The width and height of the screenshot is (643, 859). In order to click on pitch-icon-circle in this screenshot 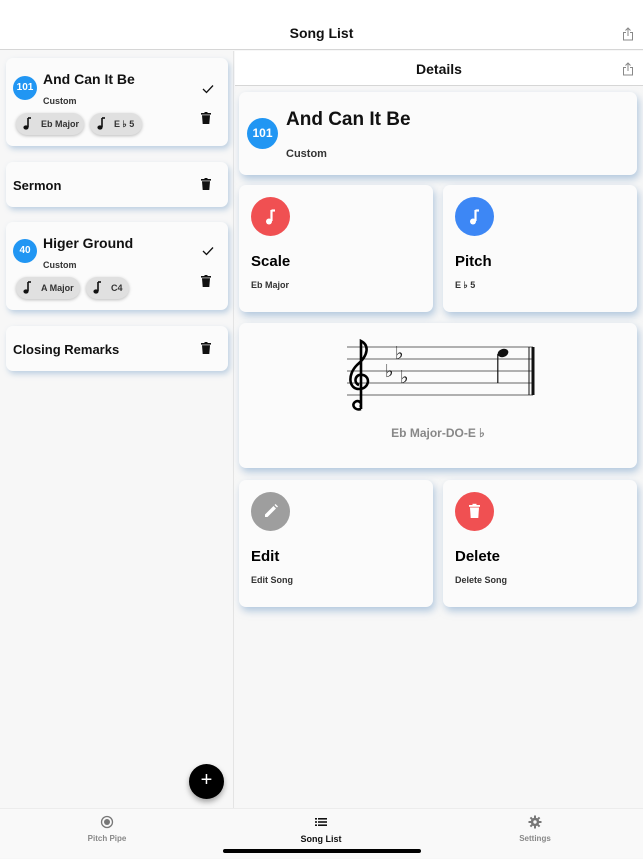, I will do `click(474, 216)`.